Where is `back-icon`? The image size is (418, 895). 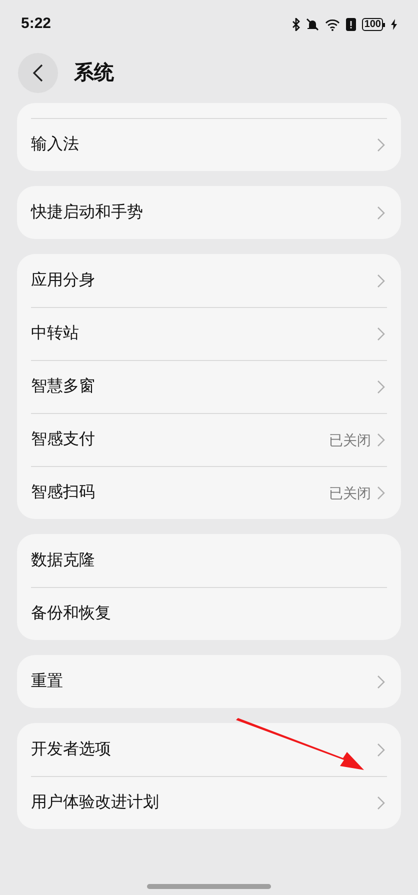 back-icon is located at coordinates (38, 73).